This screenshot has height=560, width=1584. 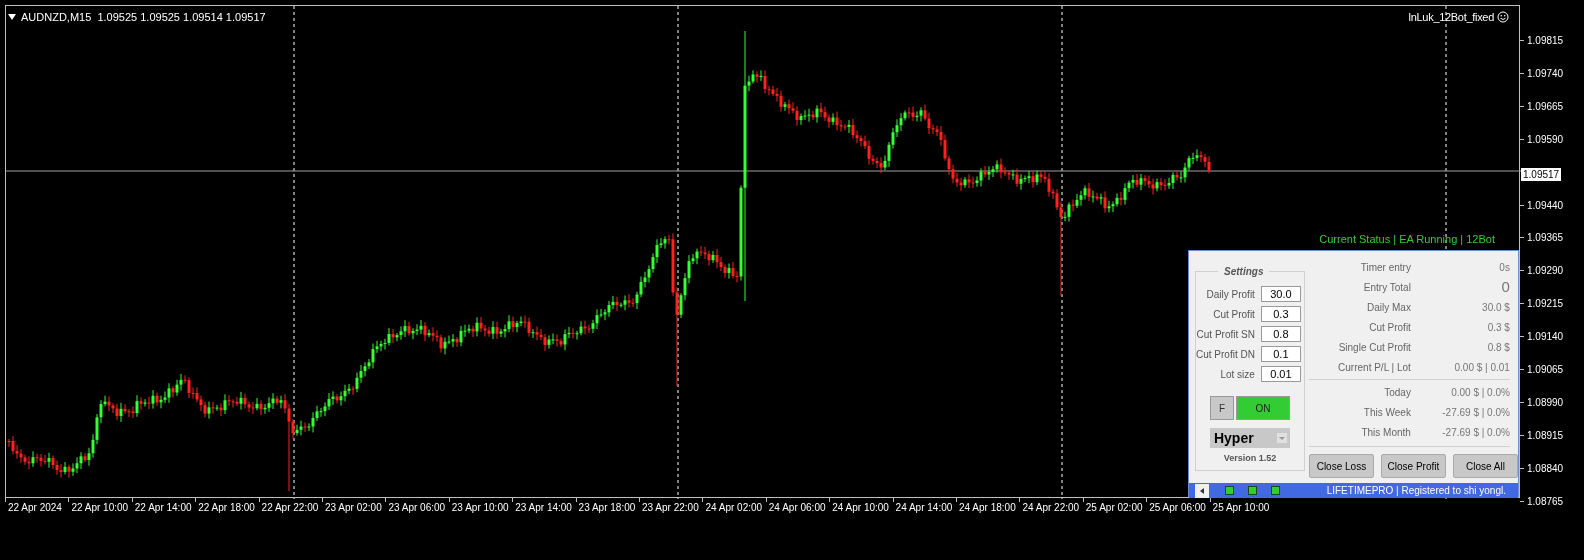 What do you see at coordinates (1480, 392) in the screenshot?
I see `period-value: 0.00 $ | 0.0%` at bounding box center [1480, 392].